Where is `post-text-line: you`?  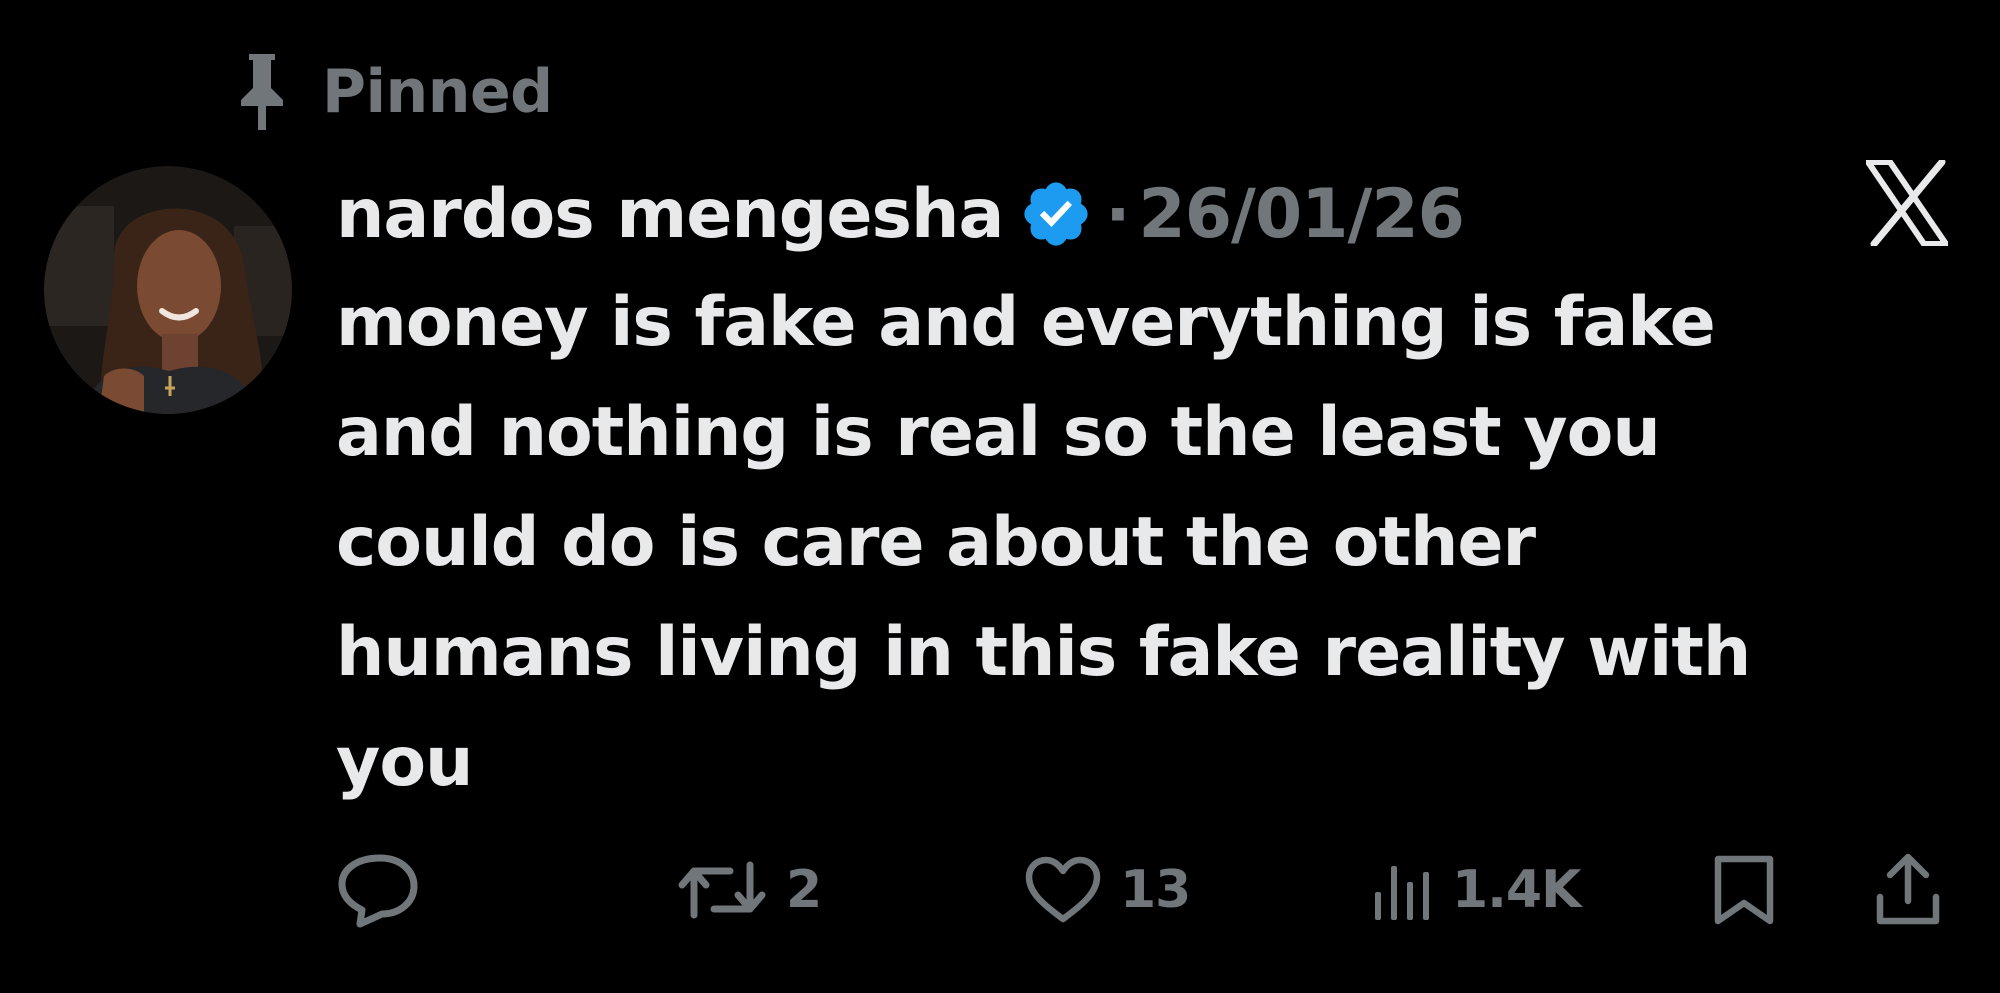
post-text-line: you is located at coordinates (404, 762).